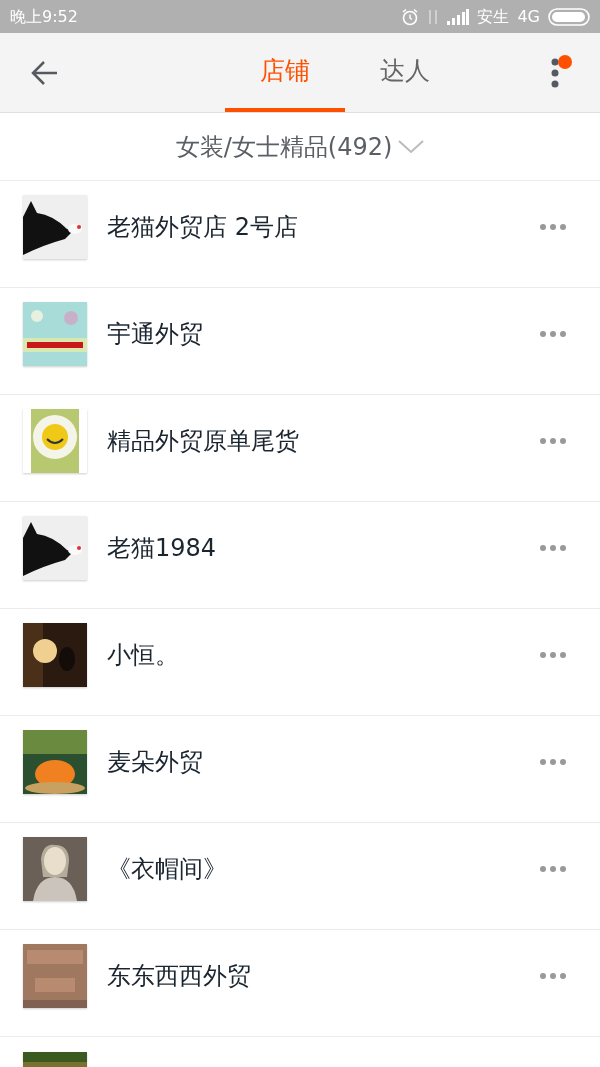 This screenshot has height=1067, width=600. Describe the element at coordinates (300, 448) in the screenshot. I see `shop-row: 精品外贸原单尾货` at that location.